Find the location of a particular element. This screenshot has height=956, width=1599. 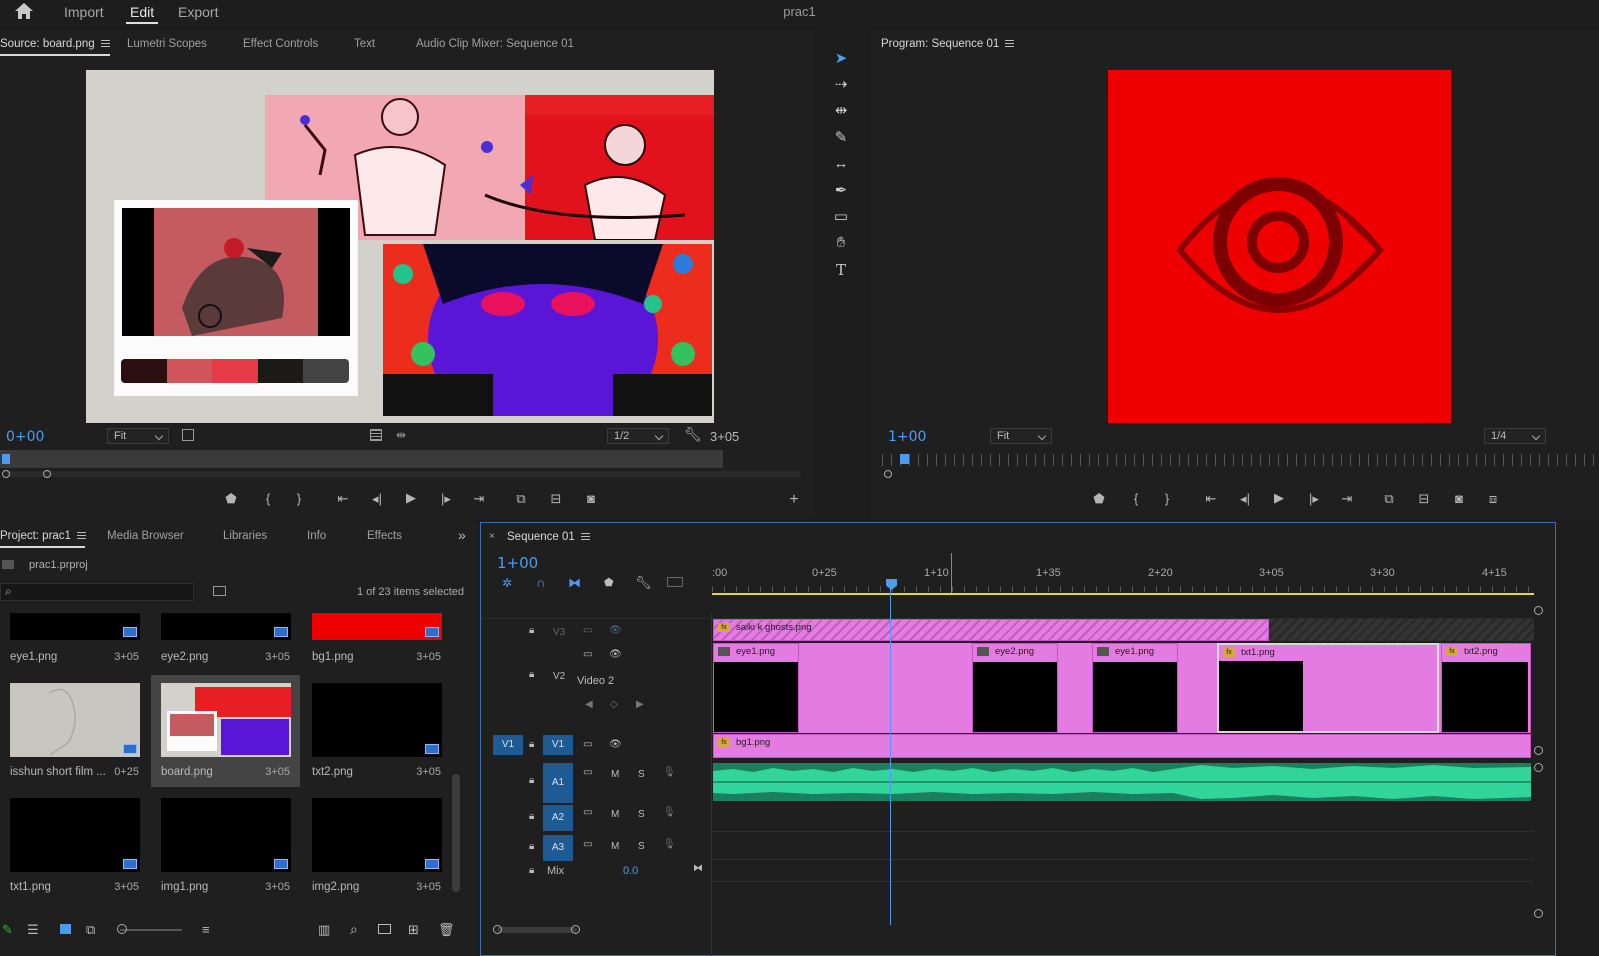

sort-icon: ≡ is located at coordinates (206, 929).